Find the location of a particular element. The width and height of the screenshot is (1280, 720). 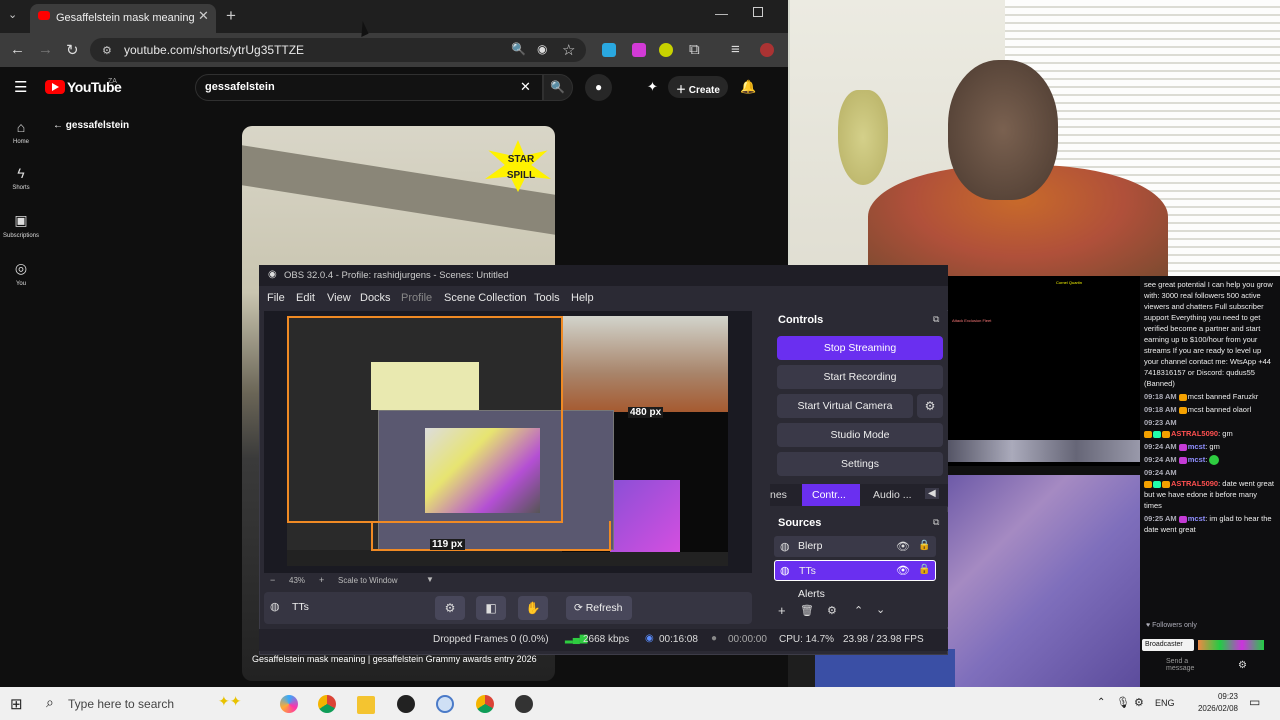

scale-mode-select: Scale to Window is located at coordinates (368, 580).